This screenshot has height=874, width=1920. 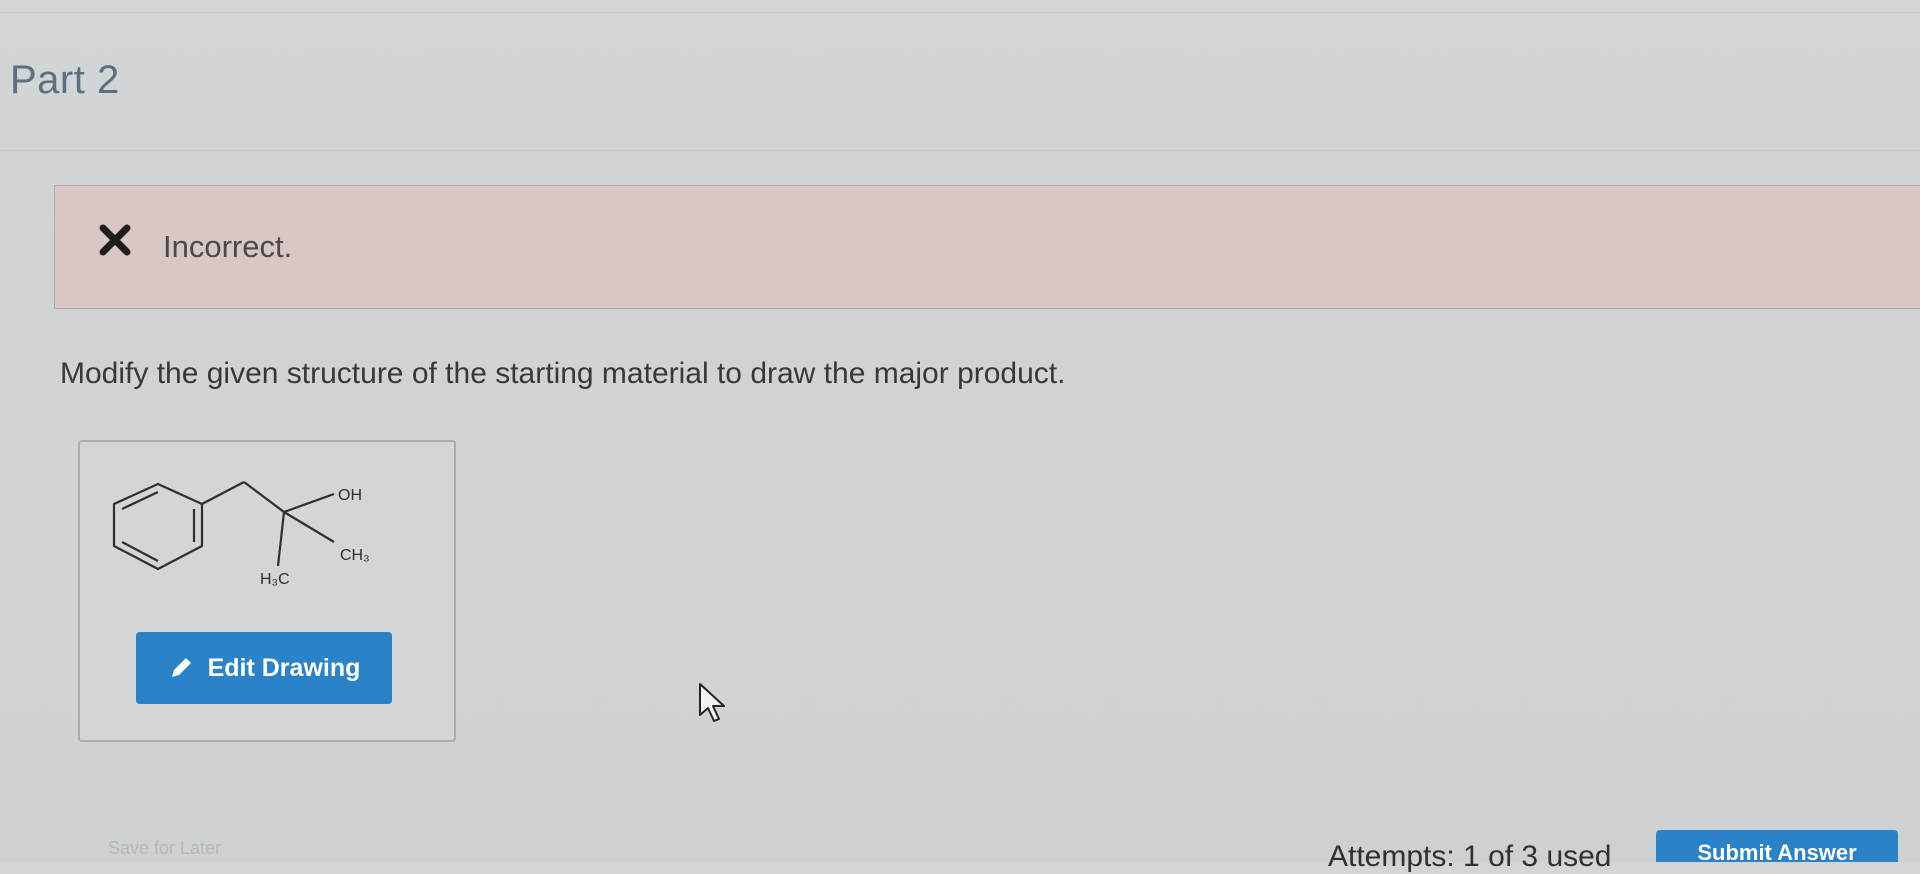 What do you see at coordinates (115, 240) in the screenshot?
I see `x-mark-icon` at bounding box center [115, 240].